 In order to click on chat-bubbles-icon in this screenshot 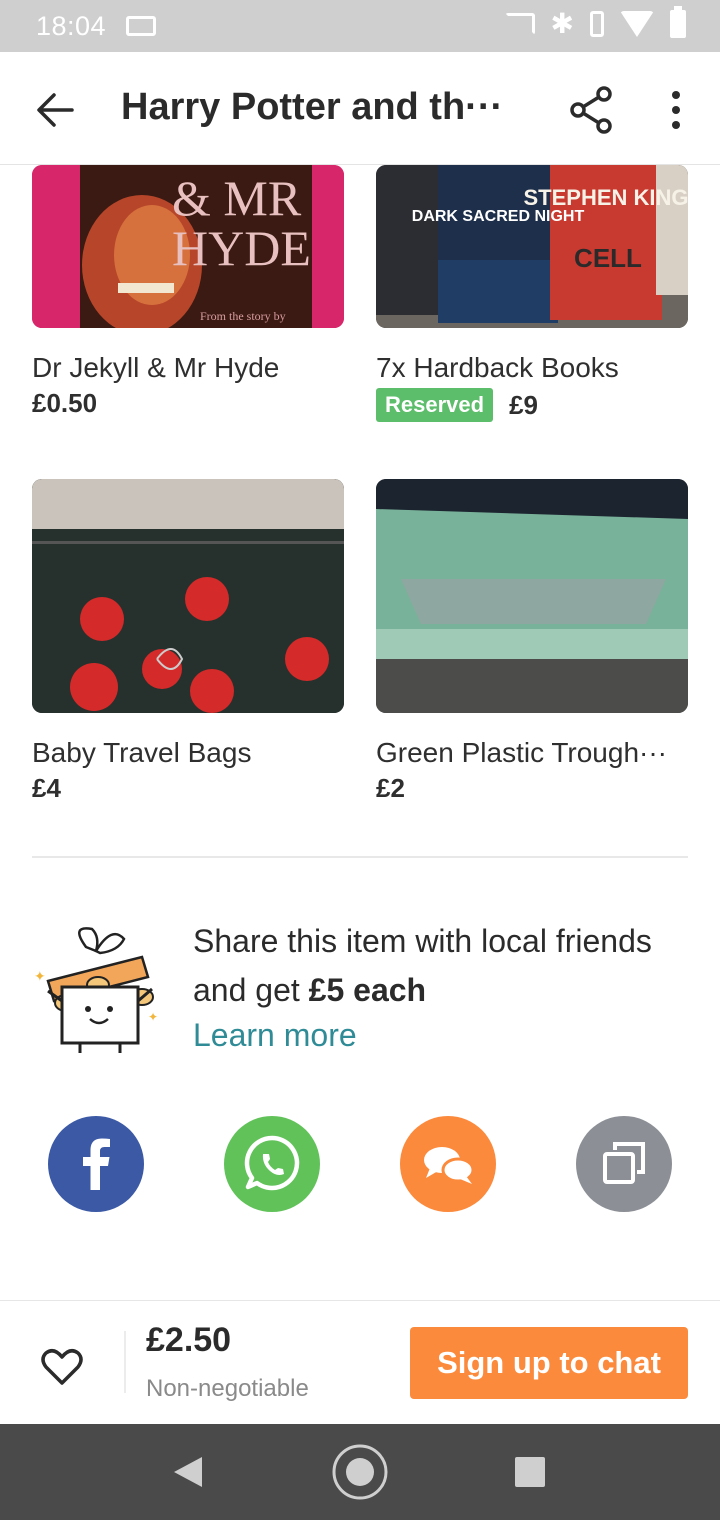, I will do `click(449, 1165)`.